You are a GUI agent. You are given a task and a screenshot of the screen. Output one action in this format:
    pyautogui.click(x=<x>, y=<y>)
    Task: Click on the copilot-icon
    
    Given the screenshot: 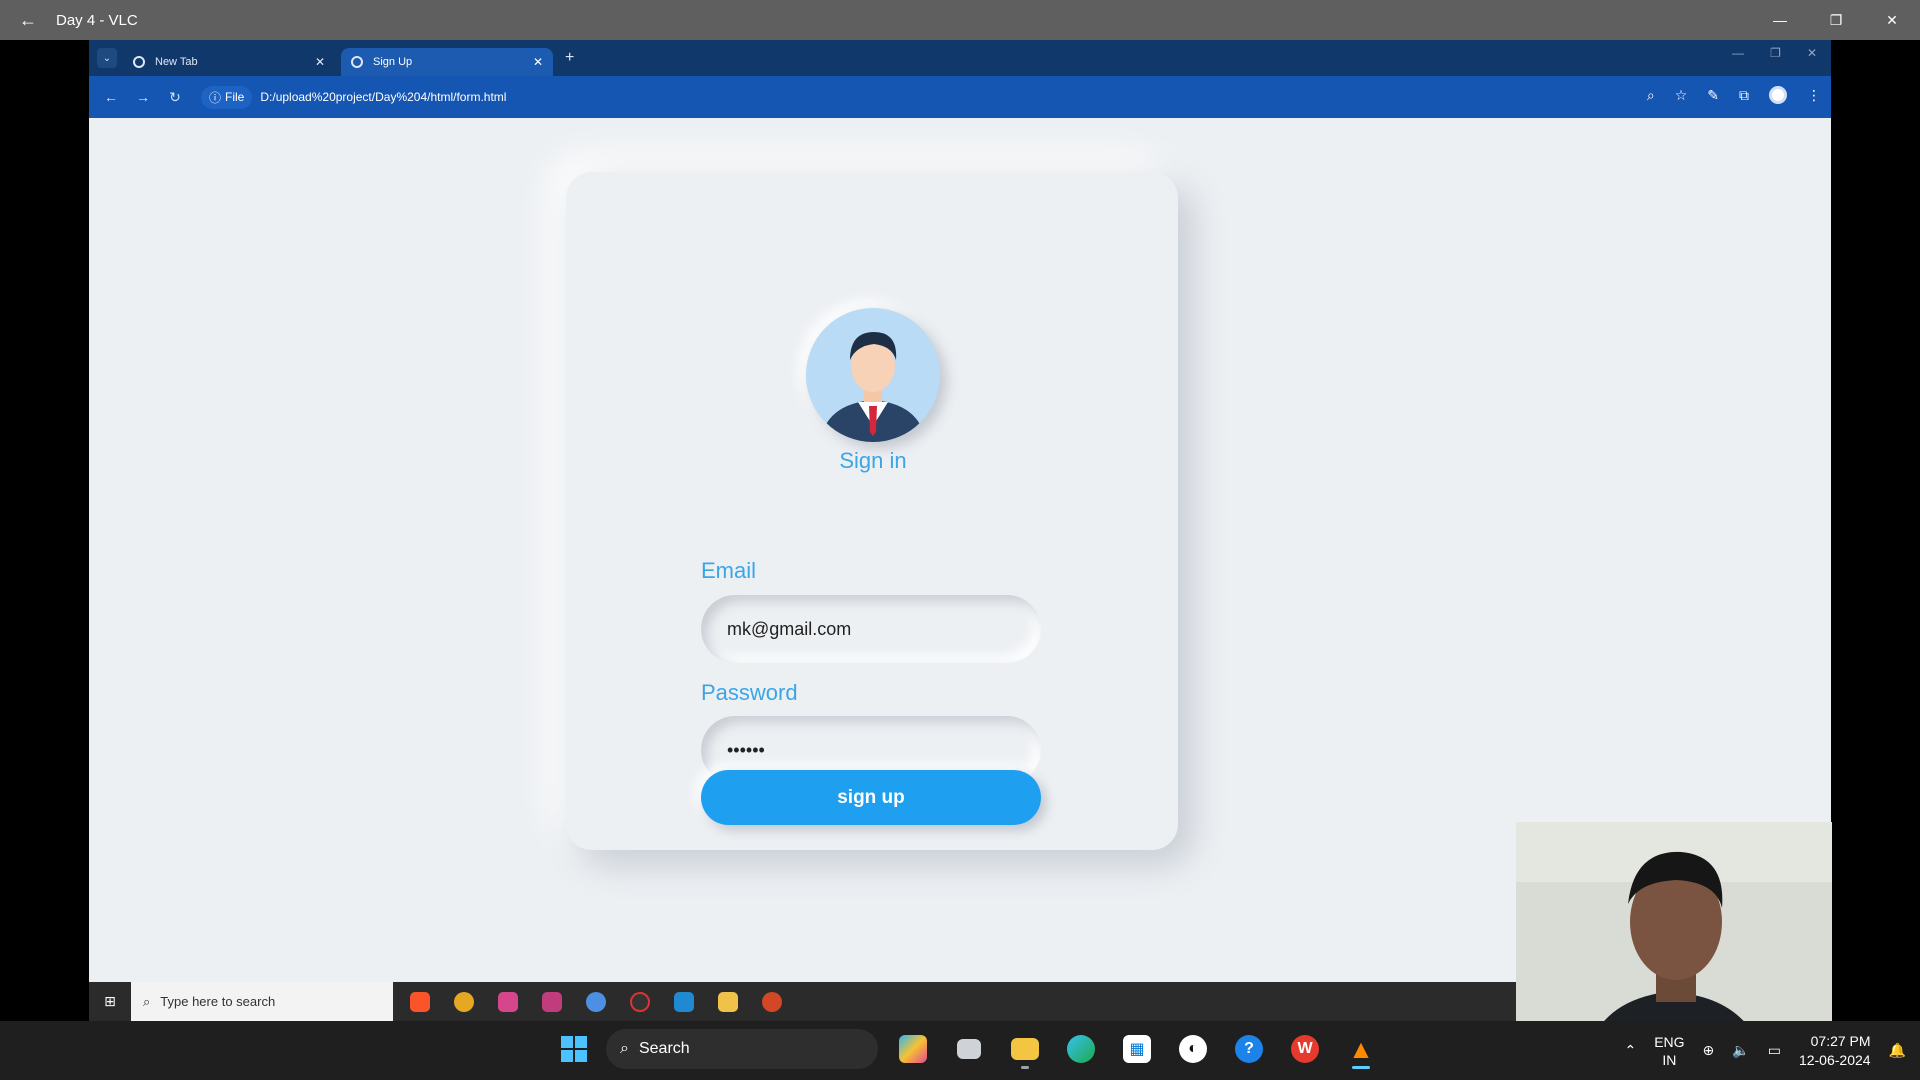 What is the action you would take?
    pyautogui.click(x=913, y=1049)
    